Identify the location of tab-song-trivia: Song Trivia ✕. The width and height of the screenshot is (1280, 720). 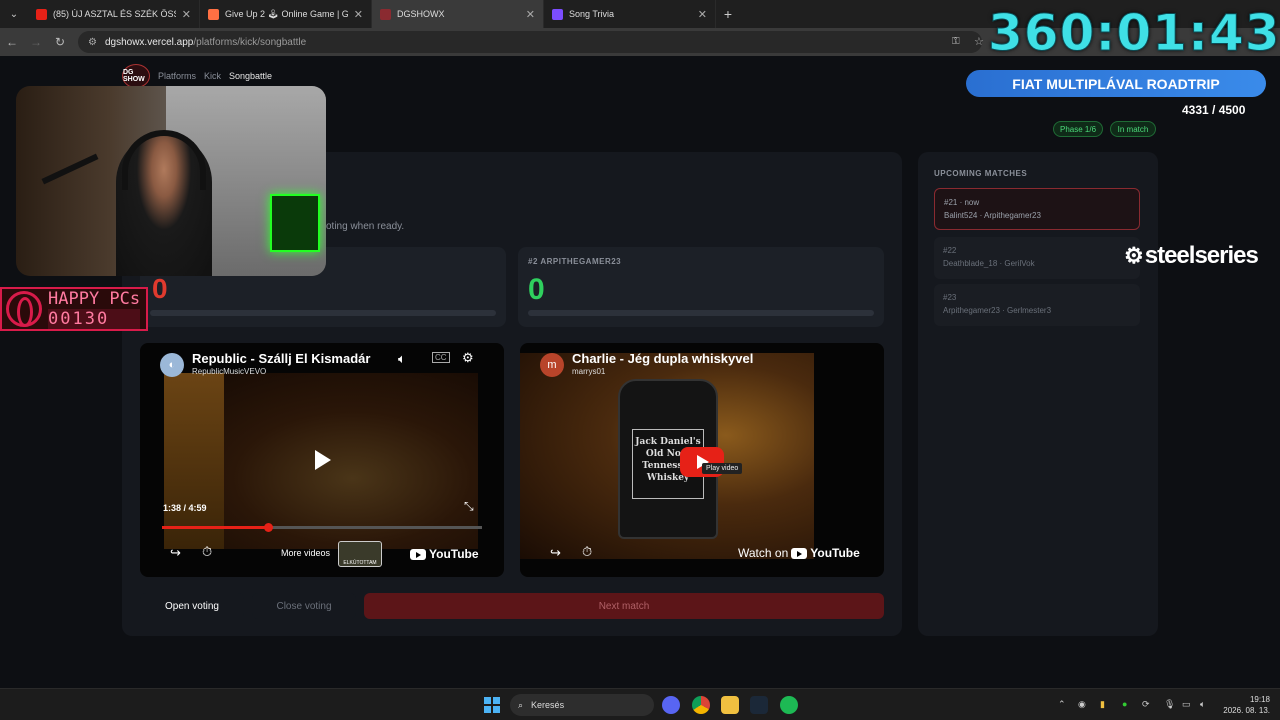
(630, 14).